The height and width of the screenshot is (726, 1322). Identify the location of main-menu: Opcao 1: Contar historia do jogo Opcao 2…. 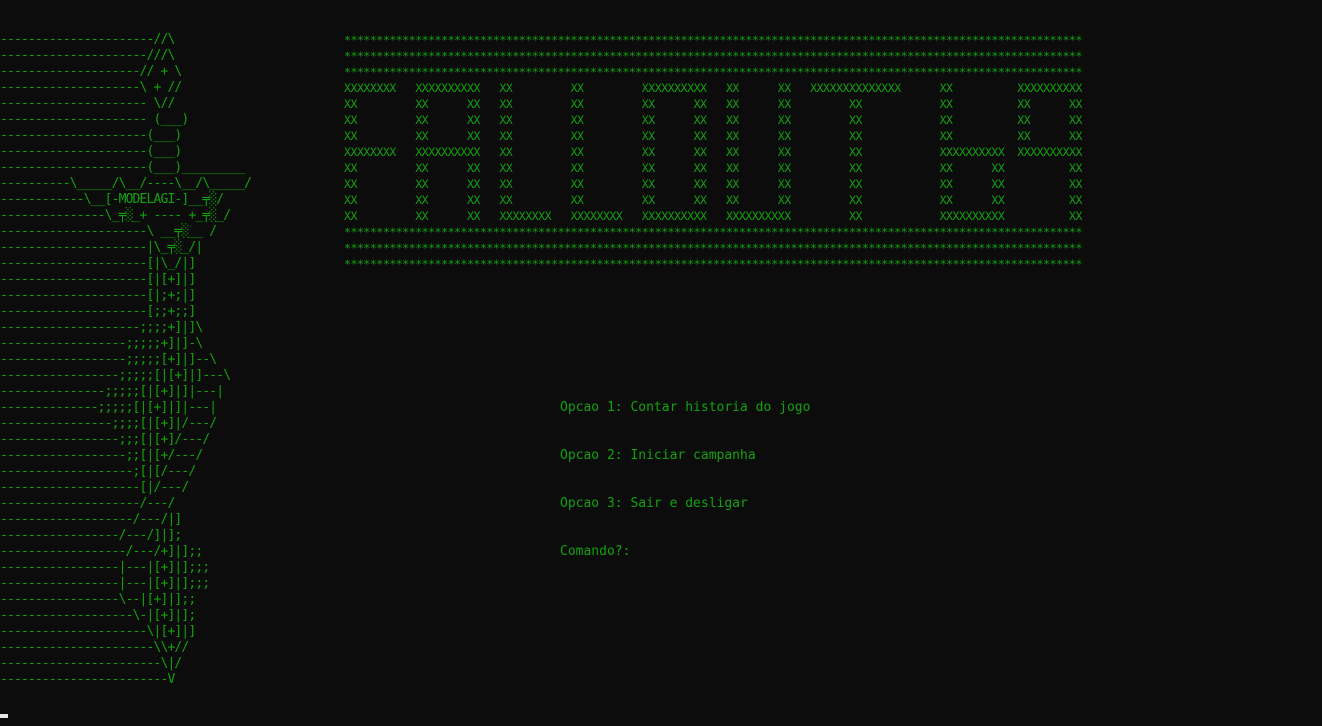
(685, 480).